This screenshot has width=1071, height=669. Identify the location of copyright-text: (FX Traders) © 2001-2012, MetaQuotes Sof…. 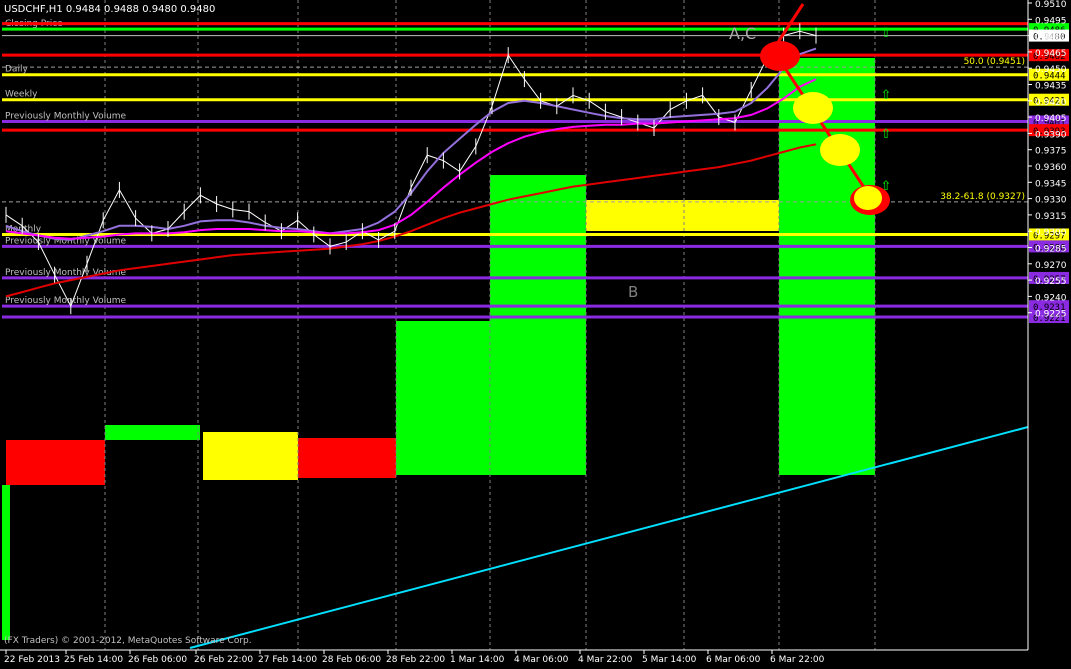
(128, 641).